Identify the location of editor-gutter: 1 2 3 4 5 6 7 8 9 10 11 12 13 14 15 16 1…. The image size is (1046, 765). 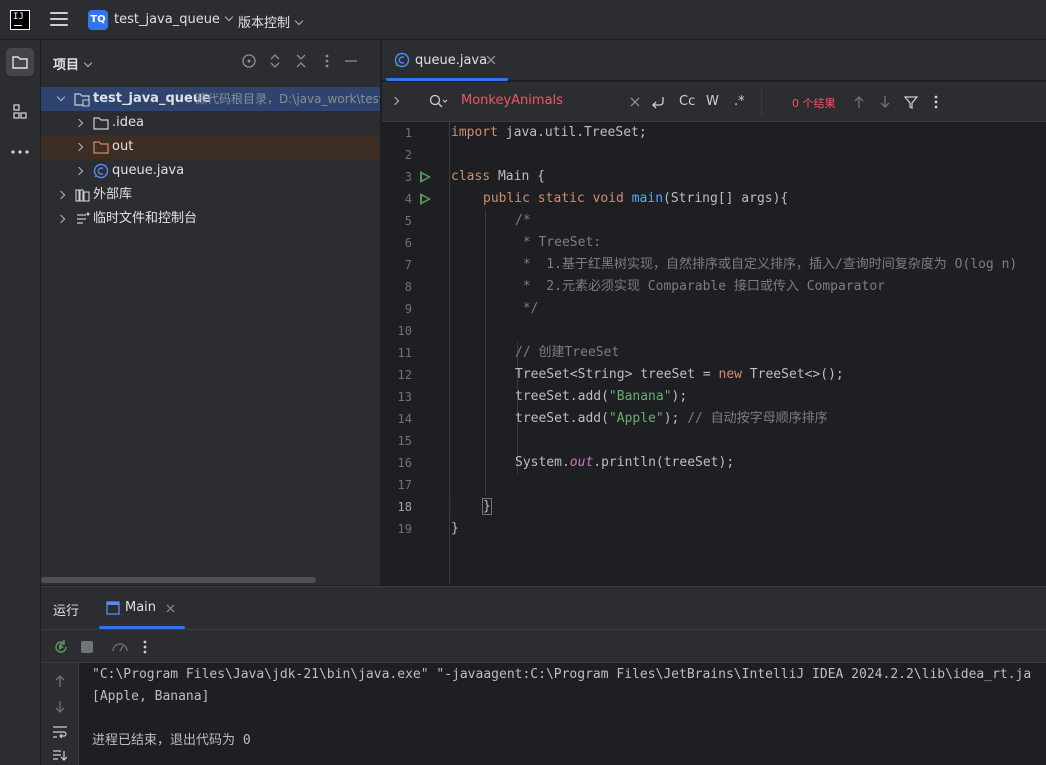
(416, 353).